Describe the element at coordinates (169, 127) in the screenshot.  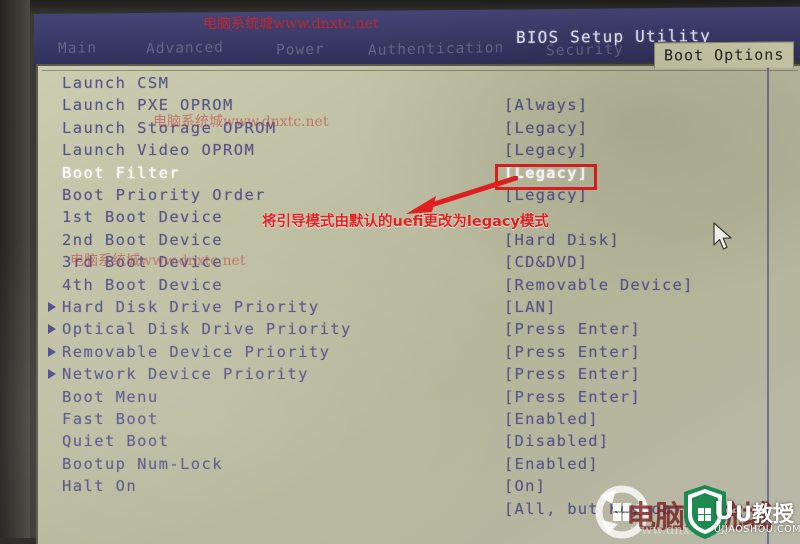
I see `settings-row-label: Launch Storage OPROM` at that location.